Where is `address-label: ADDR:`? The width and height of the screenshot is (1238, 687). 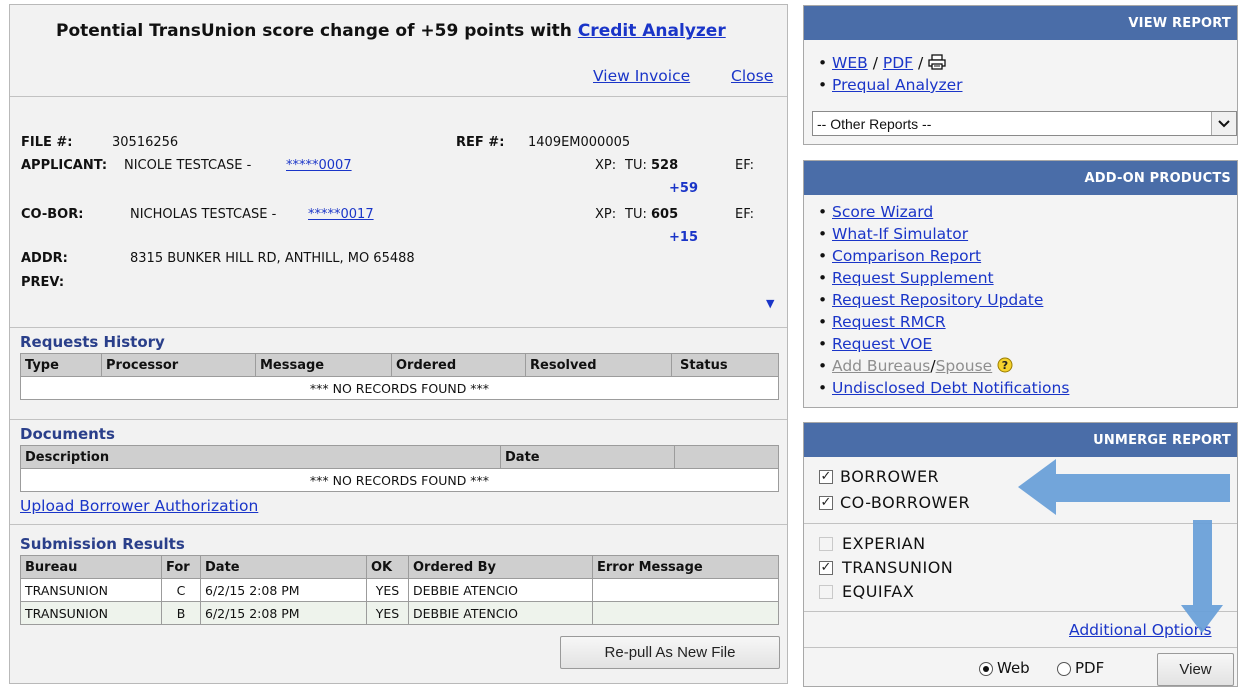
address-label: ADDR: is located at coordinates (44, 258).